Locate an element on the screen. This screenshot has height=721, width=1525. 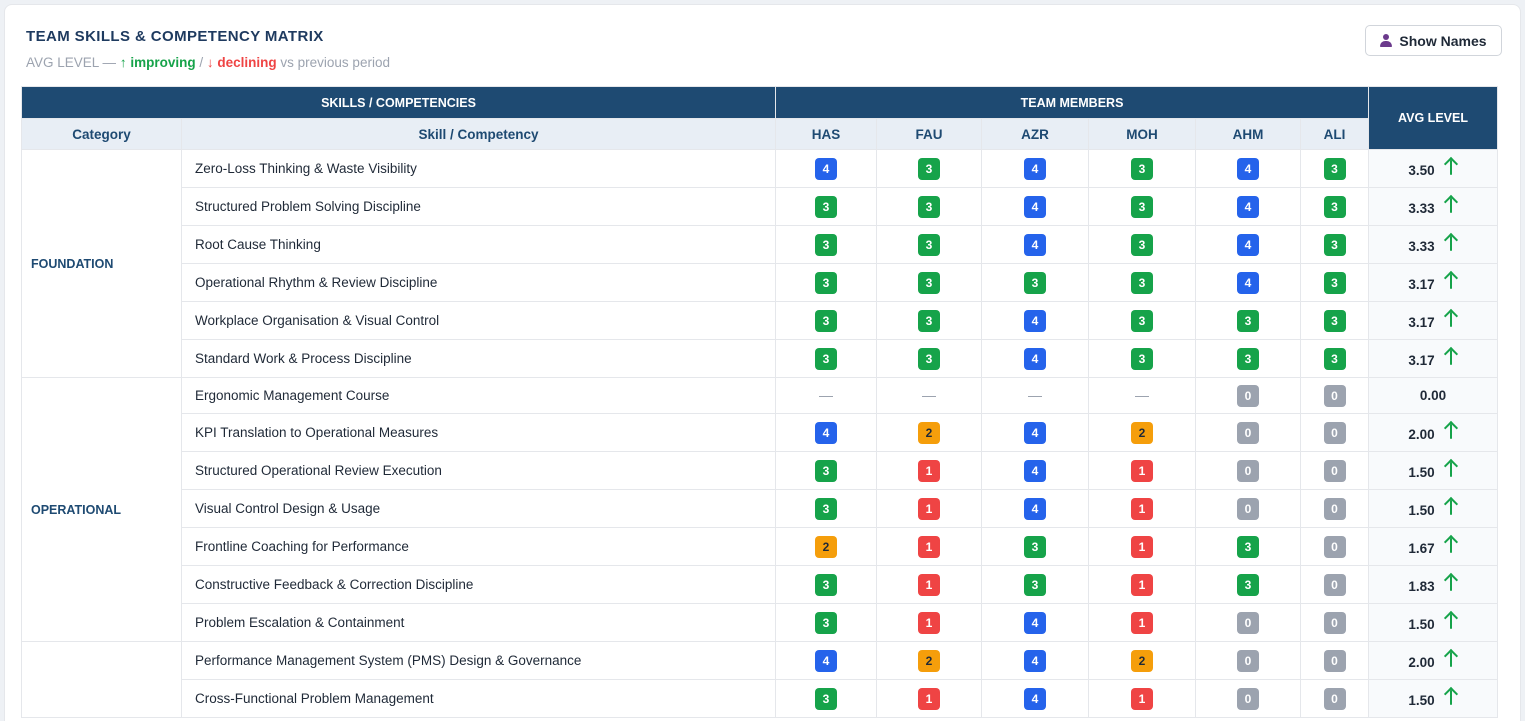
level-badge: 3 is located at coordinates (1142, 320).